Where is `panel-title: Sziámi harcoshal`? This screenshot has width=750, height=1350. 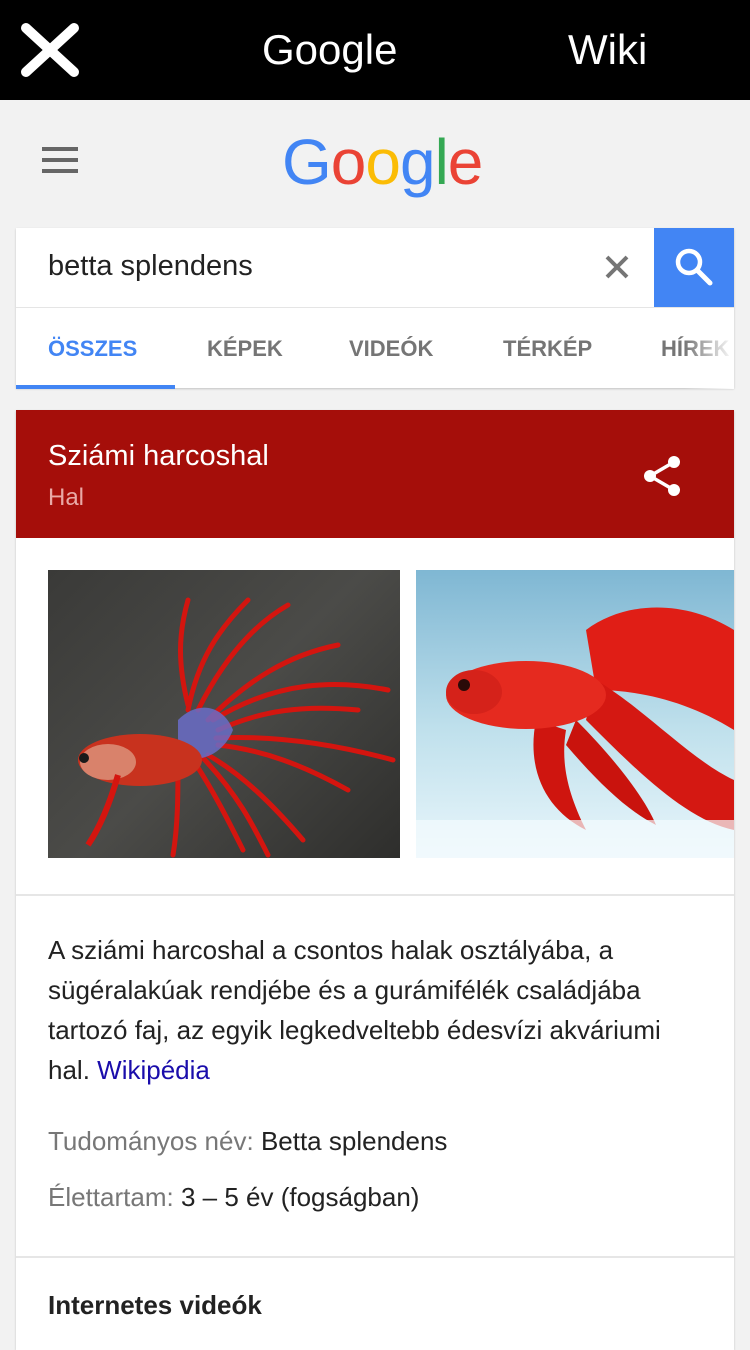
panel-title: Sziámi harcoshal is located at coordinates (158, 456).